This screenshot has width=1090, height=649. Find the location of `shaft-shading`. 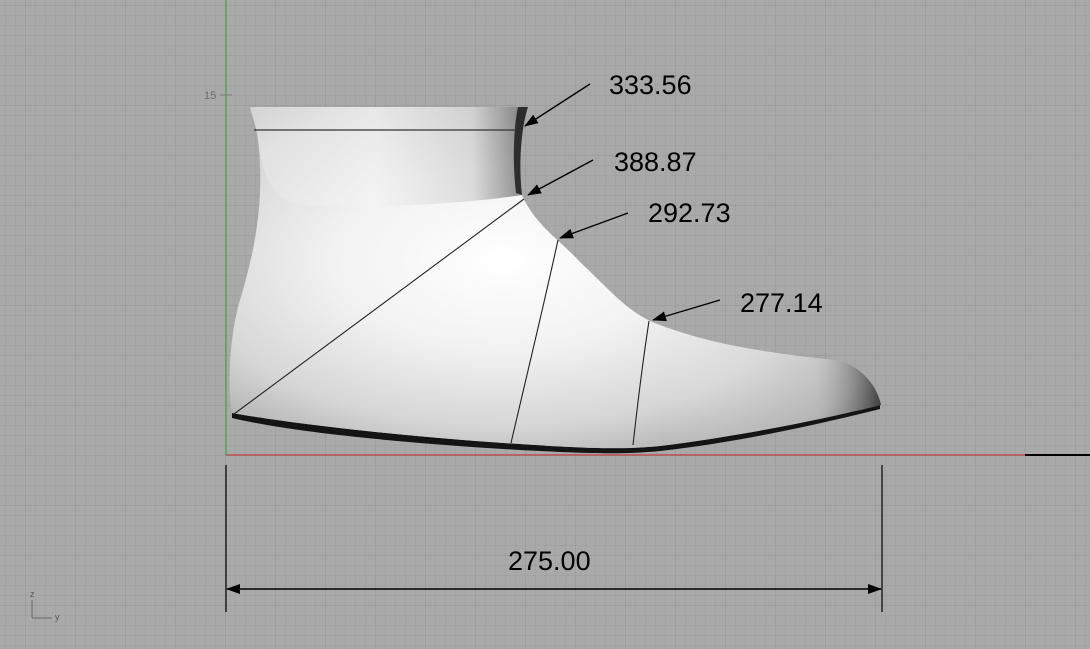

shaft-shading is located at coordinates (389, 157).